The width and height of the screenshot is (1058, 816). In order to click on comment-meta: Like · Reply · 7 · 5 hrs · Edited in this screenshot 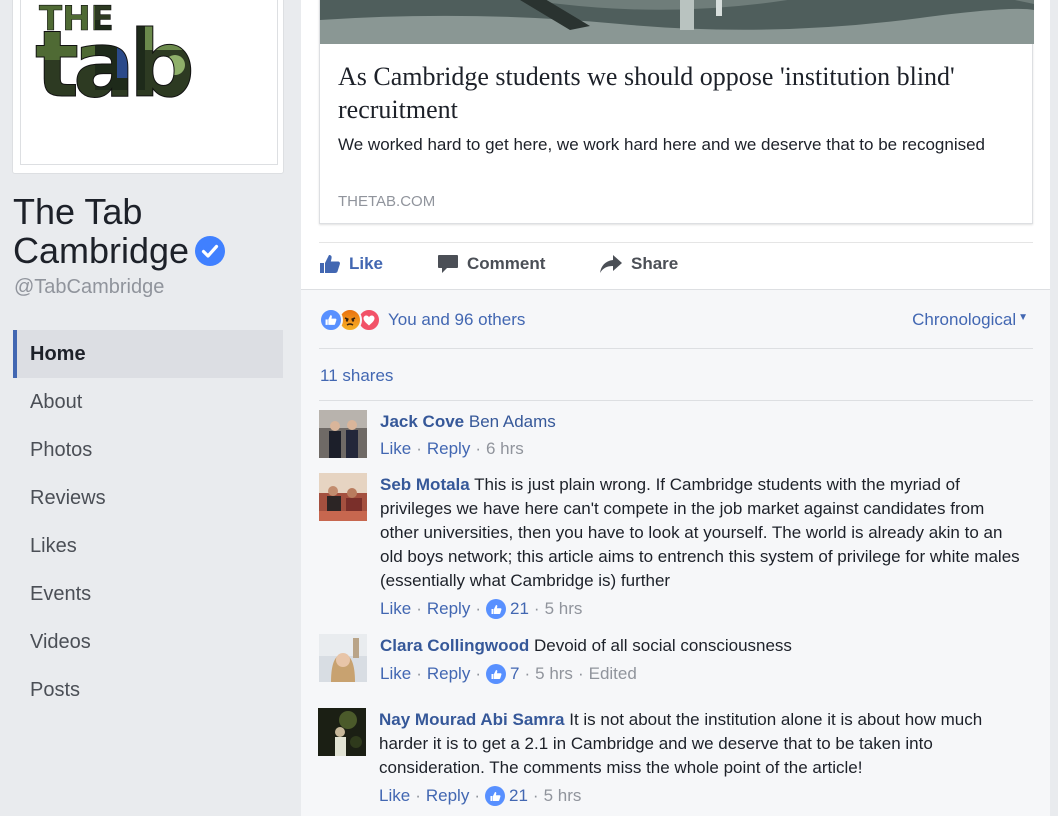, I will do `click(508, 674)`.